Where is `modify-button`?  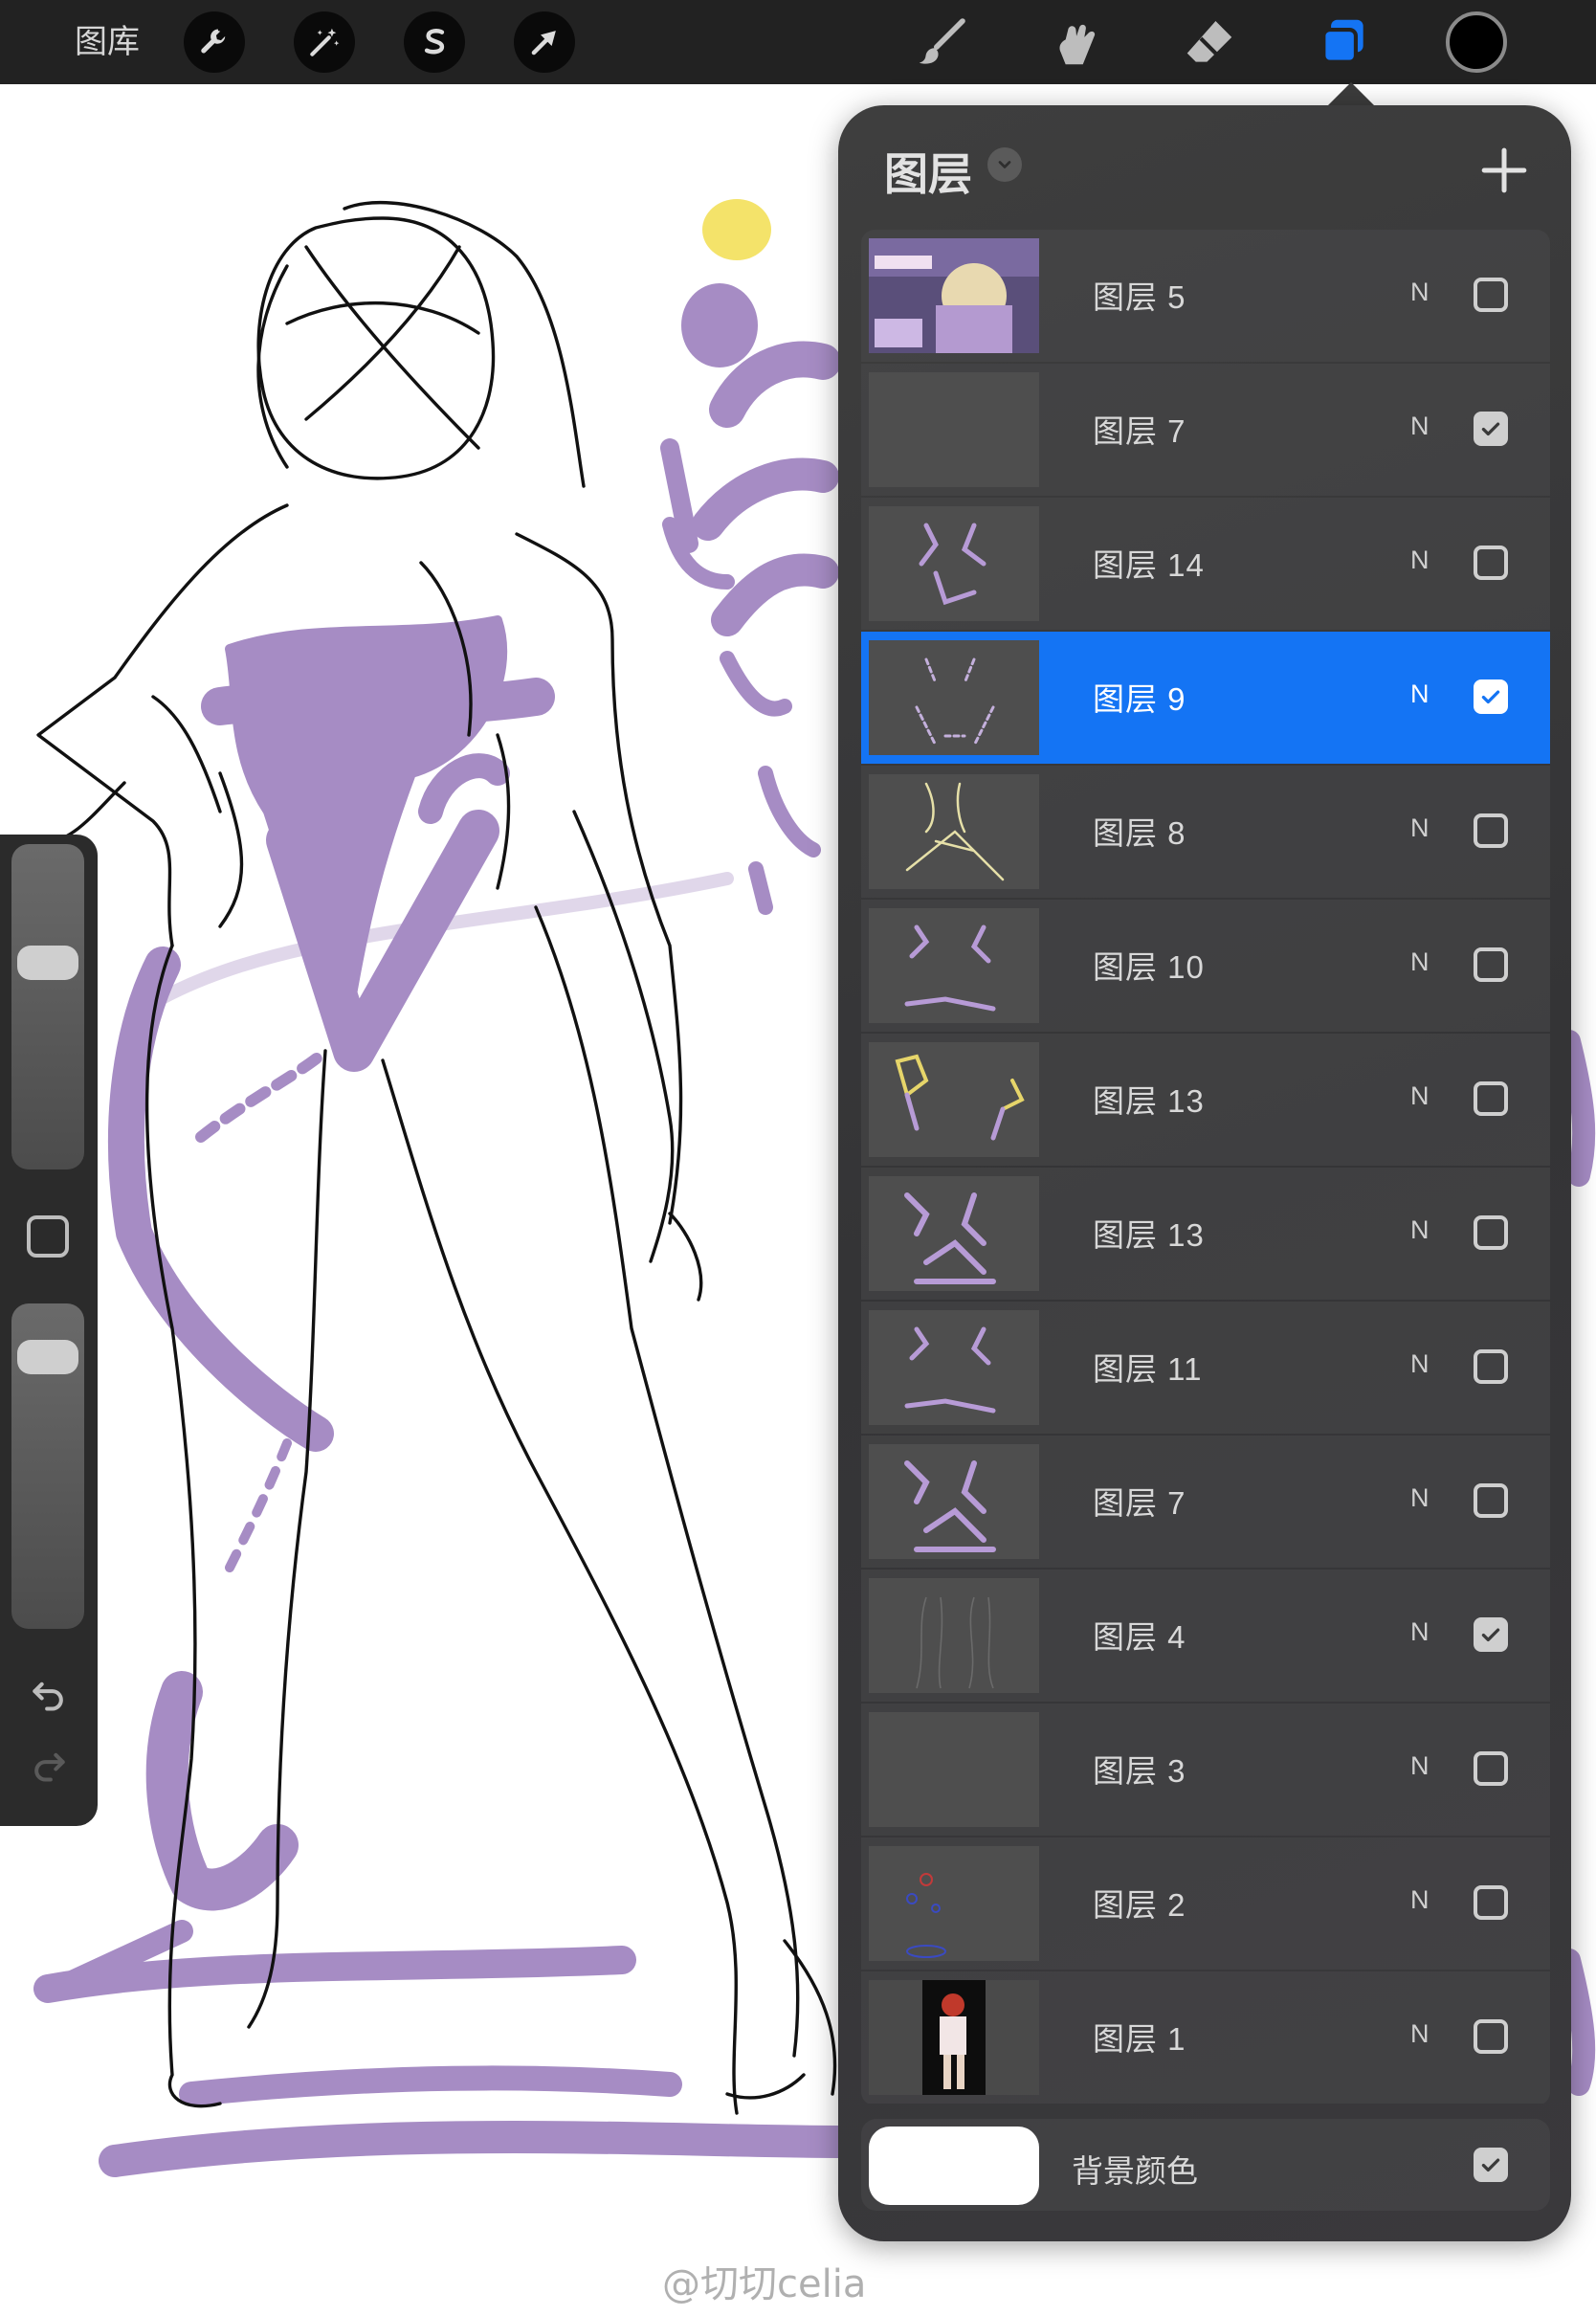
modify-button is located at coordinates (48, 1236).